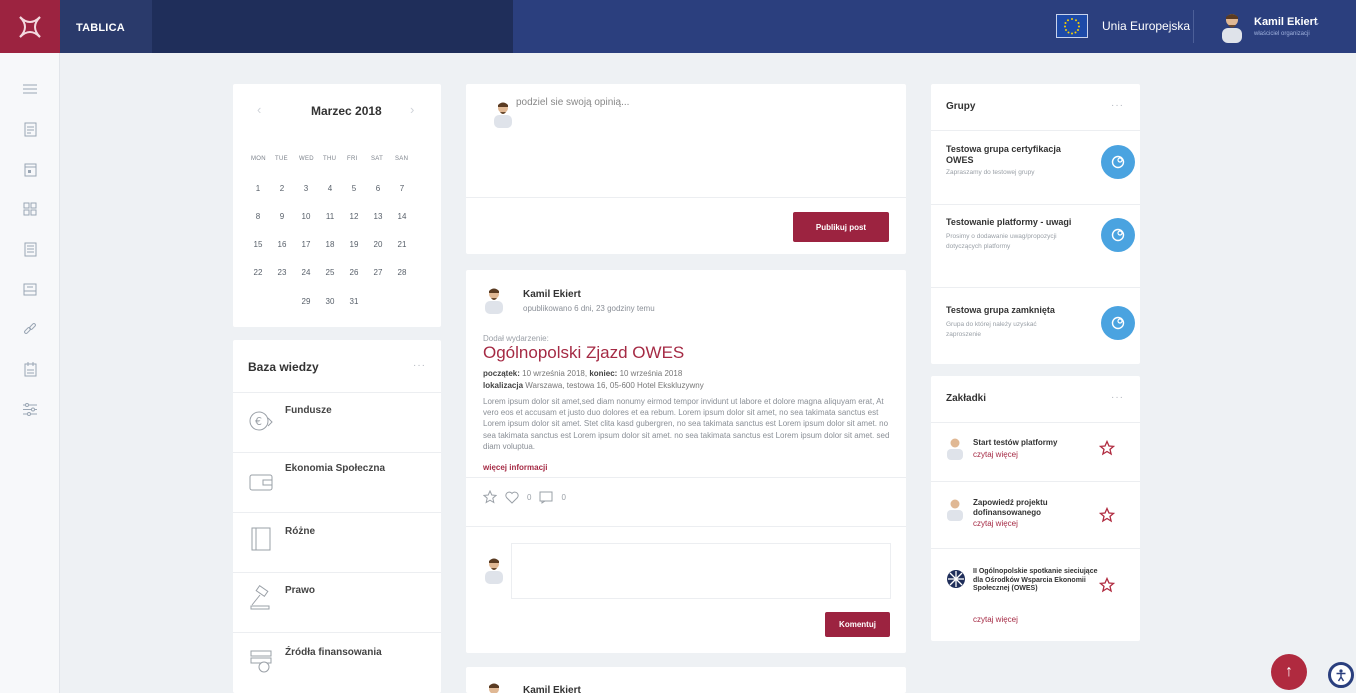  I want to click on calendar-day: 5, so click(354, 188).